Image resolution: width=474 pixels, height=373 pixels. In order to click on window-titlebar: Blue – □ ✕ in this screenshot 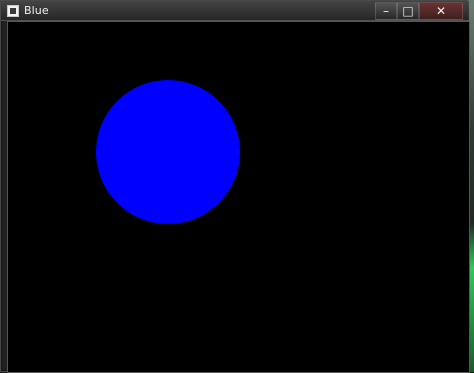, I will do `click(235, 11)`.